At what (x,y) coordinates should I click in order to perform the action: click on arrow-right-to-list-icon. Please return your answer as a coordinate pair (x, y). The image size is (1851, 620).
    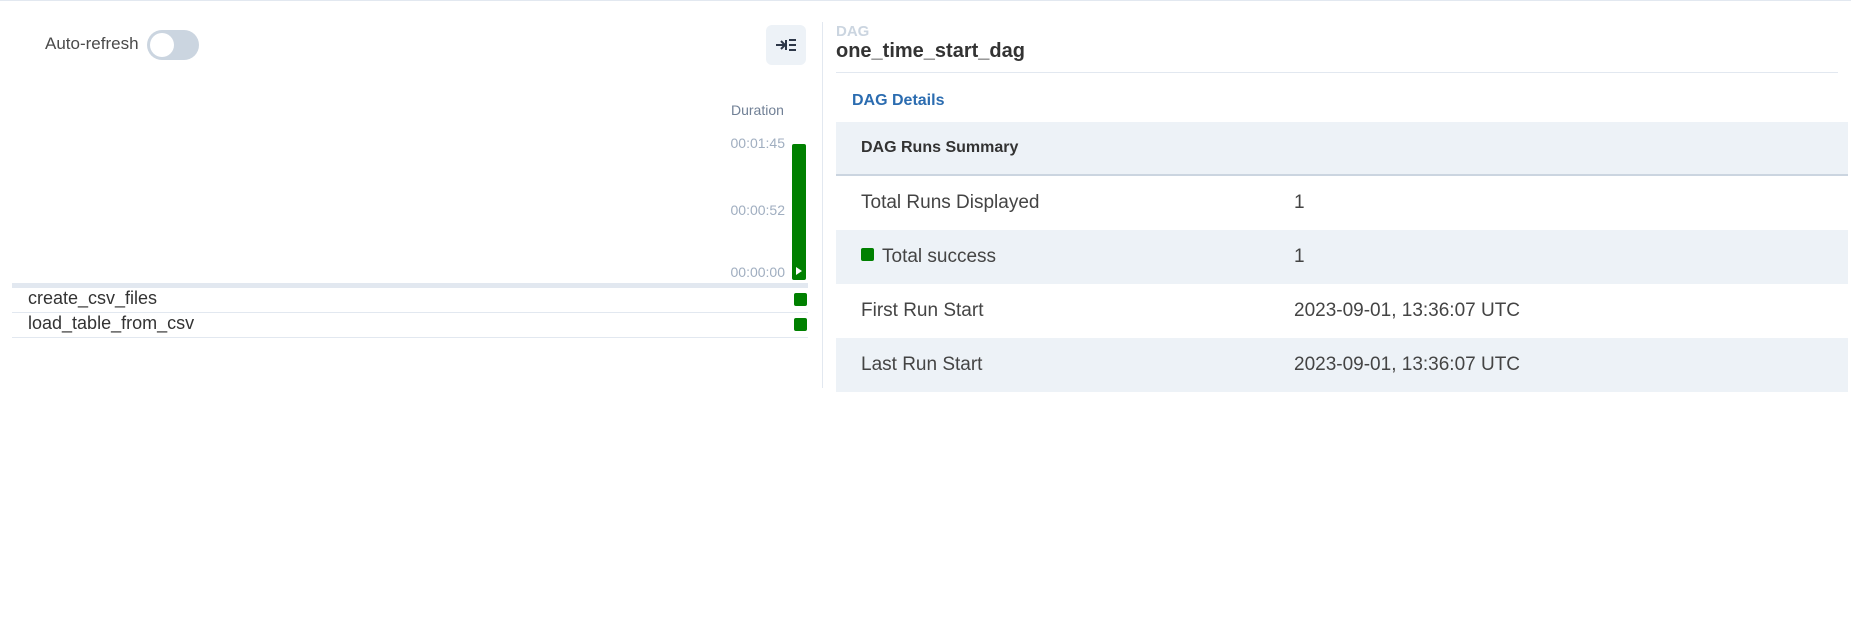
    Looking at the image, I should click on (786, 45).